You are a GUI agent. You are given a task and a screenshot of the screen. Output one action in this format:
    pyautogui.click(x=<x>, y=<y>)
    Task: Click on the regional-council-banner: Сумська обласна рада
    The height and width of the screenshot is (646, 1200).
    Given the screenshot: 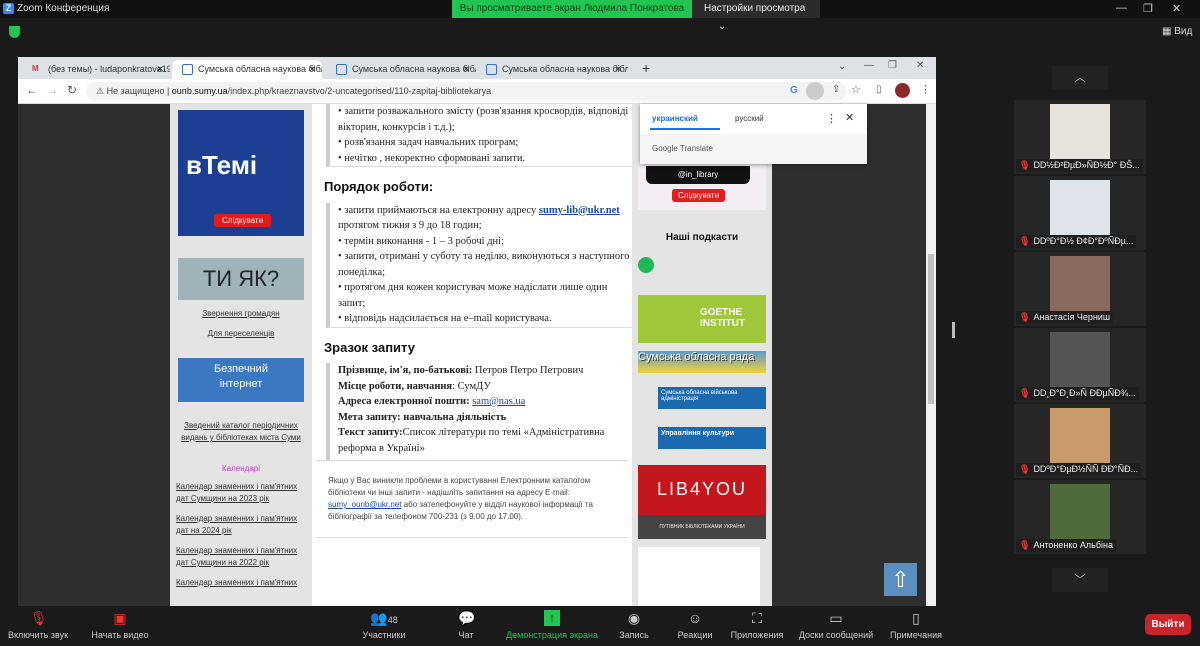 What is the action you would take?
    pyautogui.click(x=702, y=362)
    